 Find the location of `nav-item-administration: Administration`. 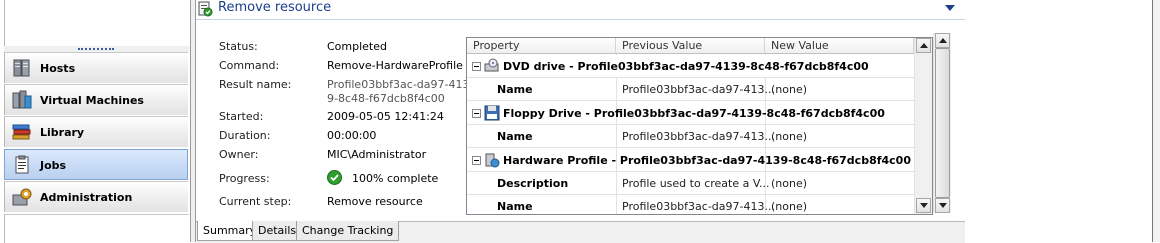

nav-item-administration: Administration is located at coordinates (96, 196).